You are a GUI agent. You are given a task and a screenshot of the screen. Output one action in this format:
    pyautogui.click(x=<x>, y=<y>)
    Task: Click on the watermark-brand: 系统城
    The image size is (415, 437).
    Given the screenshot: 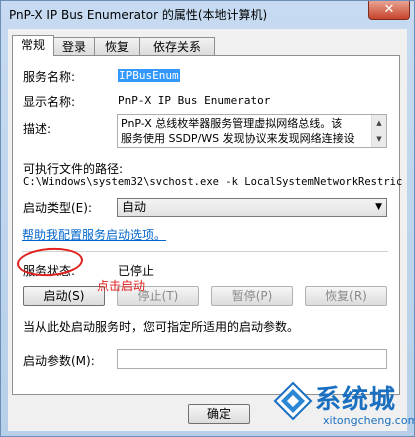 What is the action you would take?
    pyautogui.click(x=356, y=400)
    